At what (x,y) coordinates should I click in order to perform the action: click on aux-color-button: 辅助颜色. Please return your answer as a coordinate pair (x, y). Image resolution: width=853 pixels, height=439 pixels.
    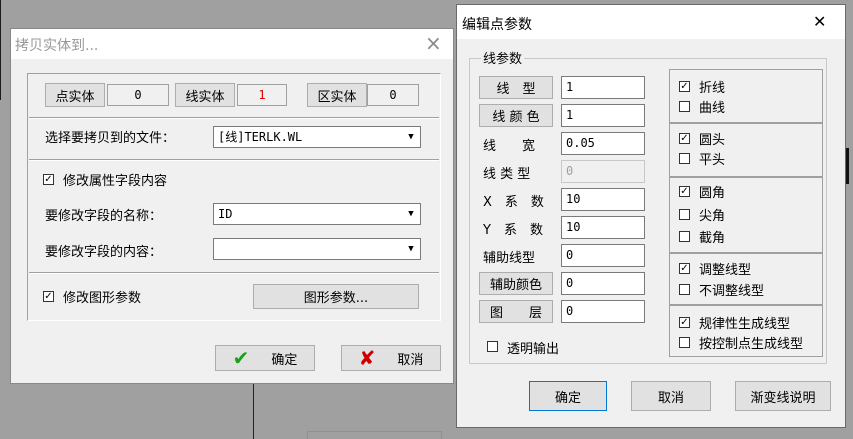
    Looking at the image, I should click on (516, 283).